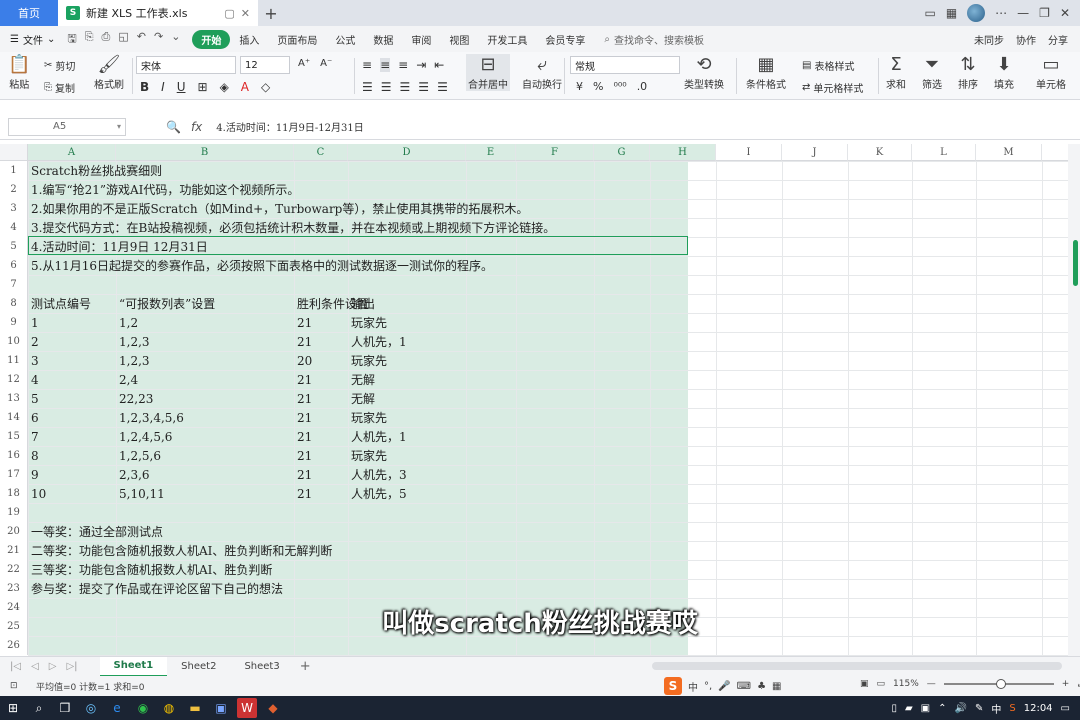 This screenshot has width=1080, height=720. I want to click on share-button: 分享, so click(1058, 39).